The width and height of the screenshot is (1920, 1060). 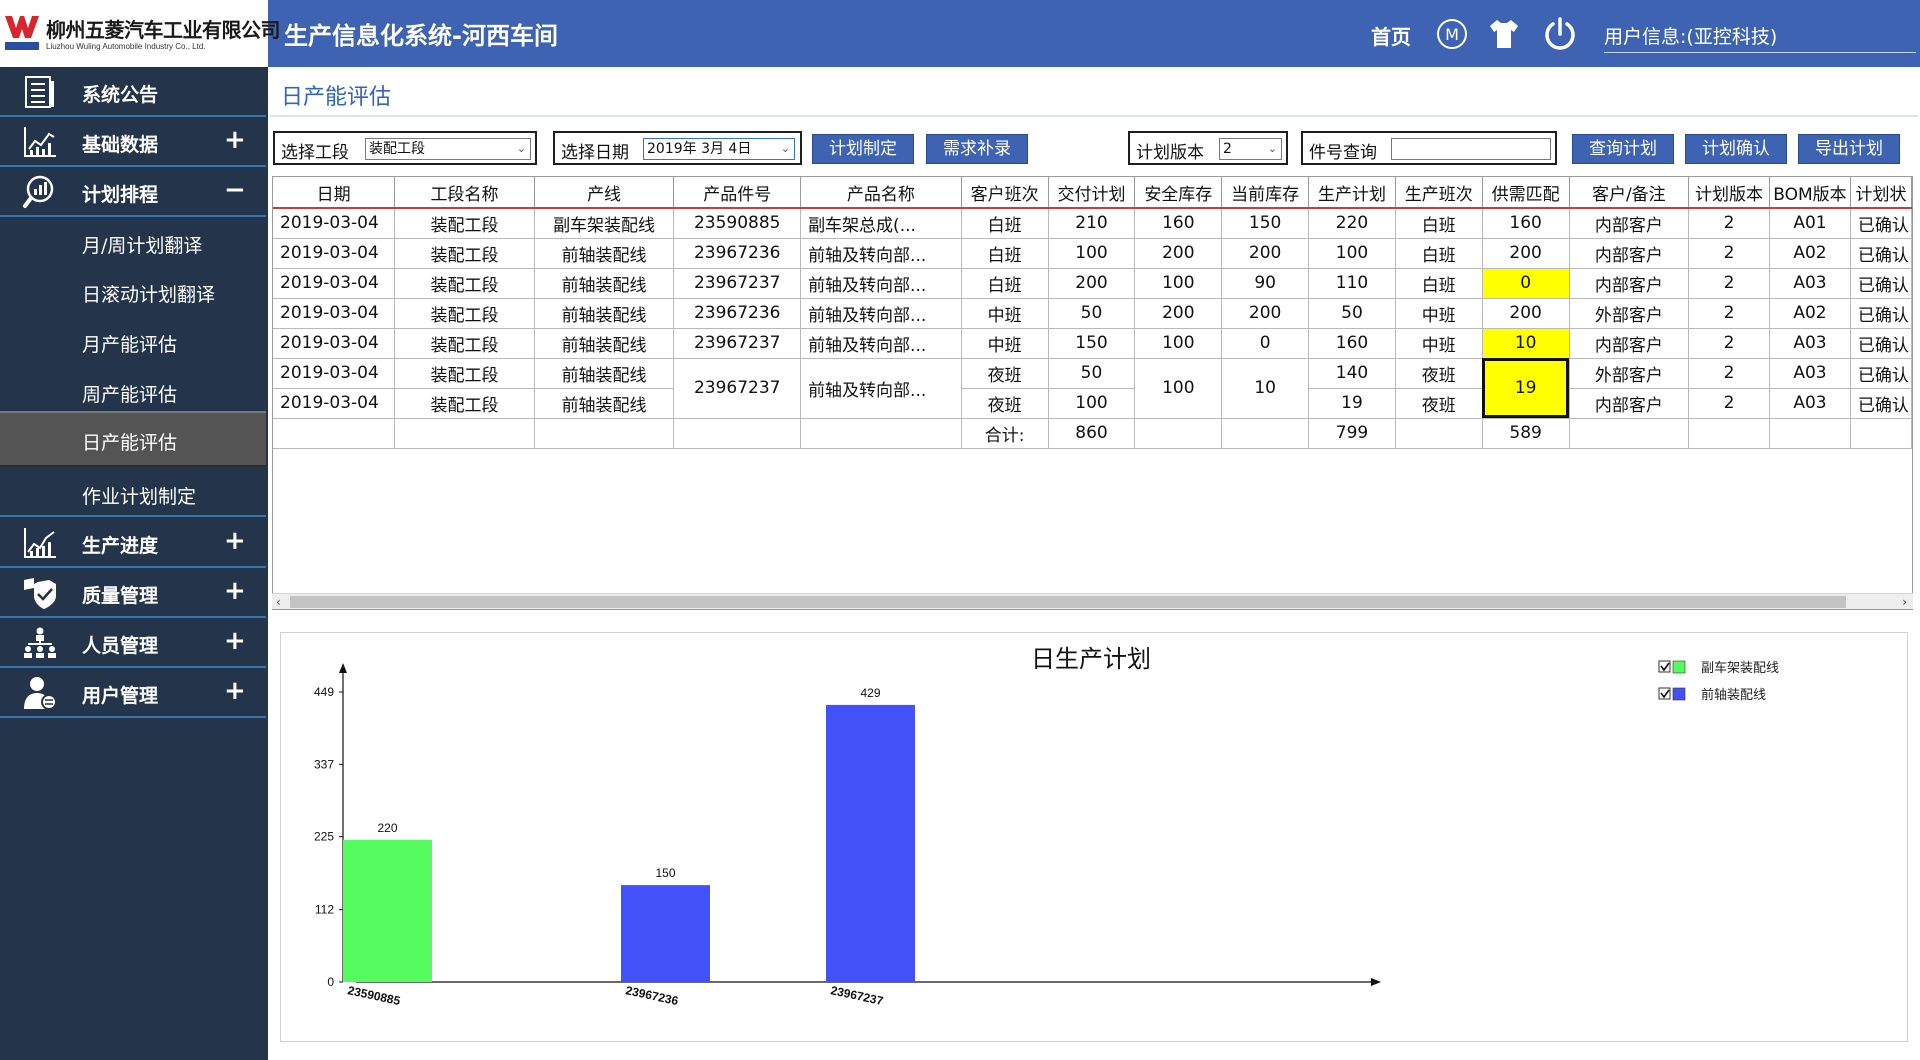 What do you see at coordinates (719, 149) in the screenshot?
I see `date-picker: 2019年 3月 4日 ⌄` at bounding box center [719, 149].